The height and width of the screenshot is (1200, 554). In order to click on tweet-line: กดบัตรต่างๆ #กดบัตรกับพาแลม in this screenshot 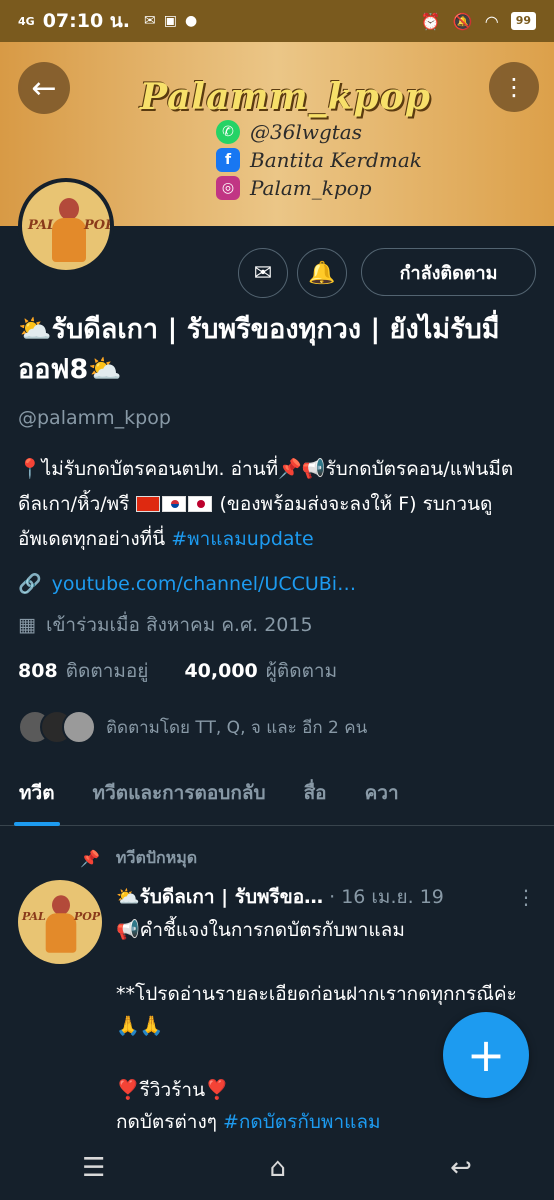, I will do `click(248, 1122)`.